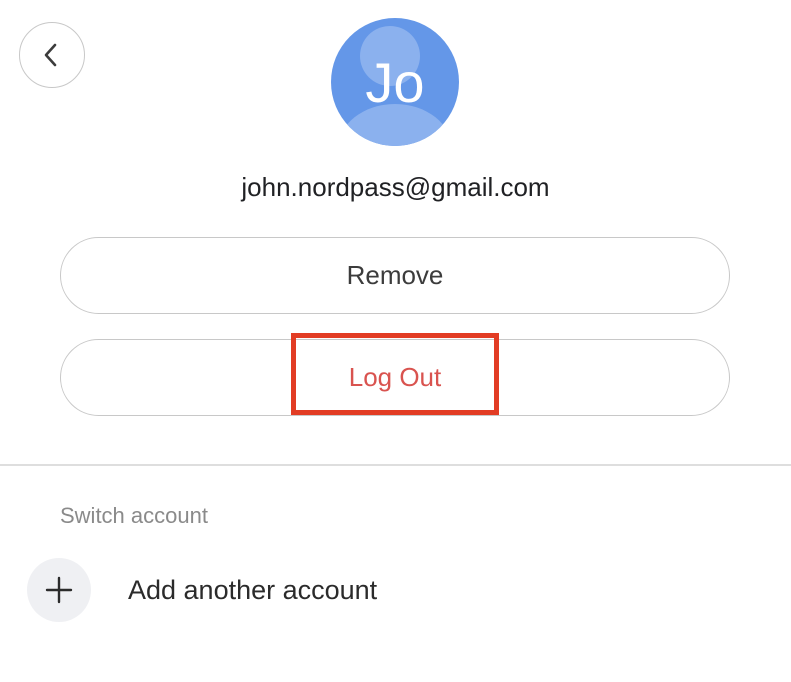  I want to click on log-out-button: Log Out, so click(395, 377).